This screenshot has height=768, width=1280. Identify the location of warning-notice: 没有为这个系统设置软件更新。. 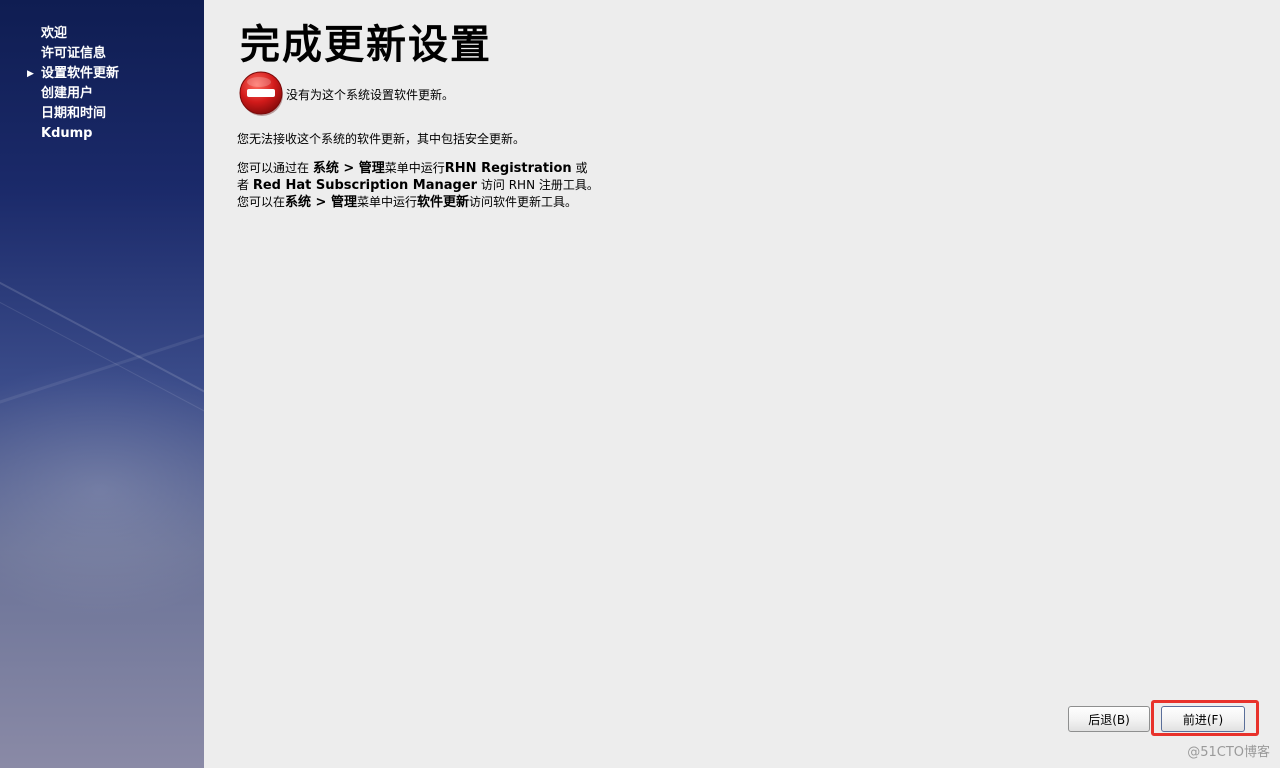
(346, 94).